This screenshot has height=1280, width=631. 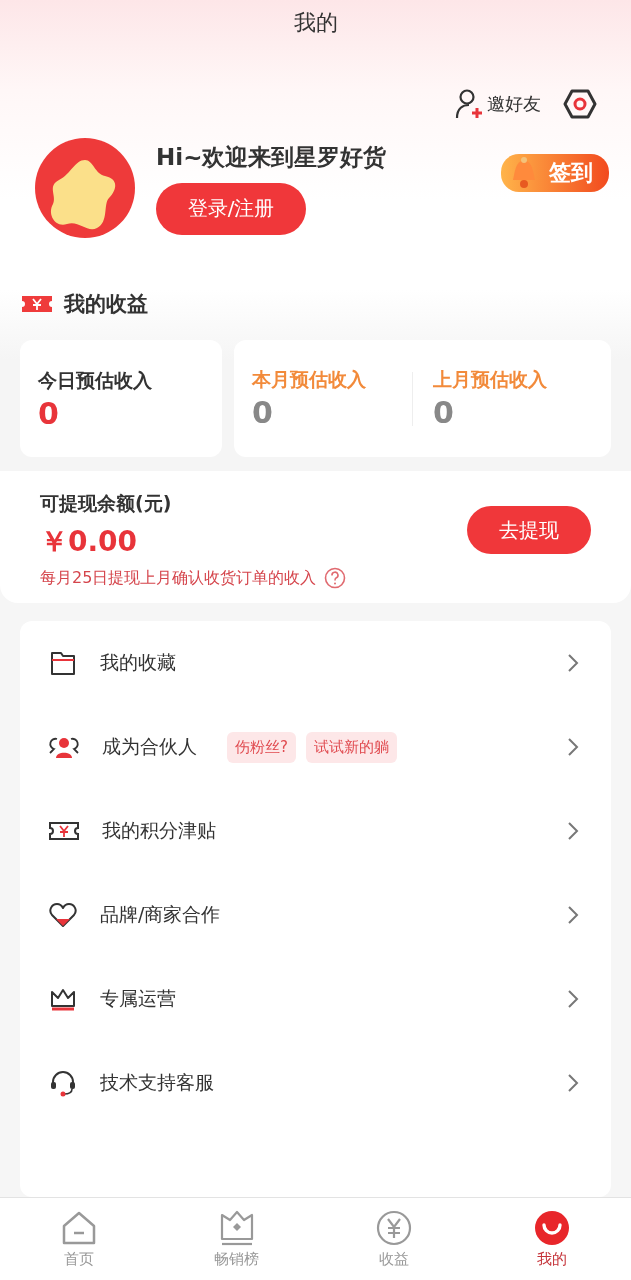 I want to click on menu-item: 我的积分津贴, so click(x=315, y=831).